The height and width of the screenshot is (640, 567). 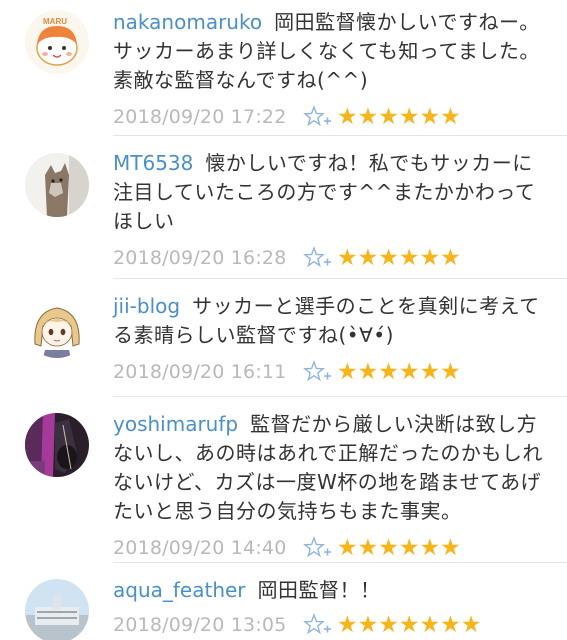 I want to click on maru-character-icon: MARU, so click(x=57, y=42).